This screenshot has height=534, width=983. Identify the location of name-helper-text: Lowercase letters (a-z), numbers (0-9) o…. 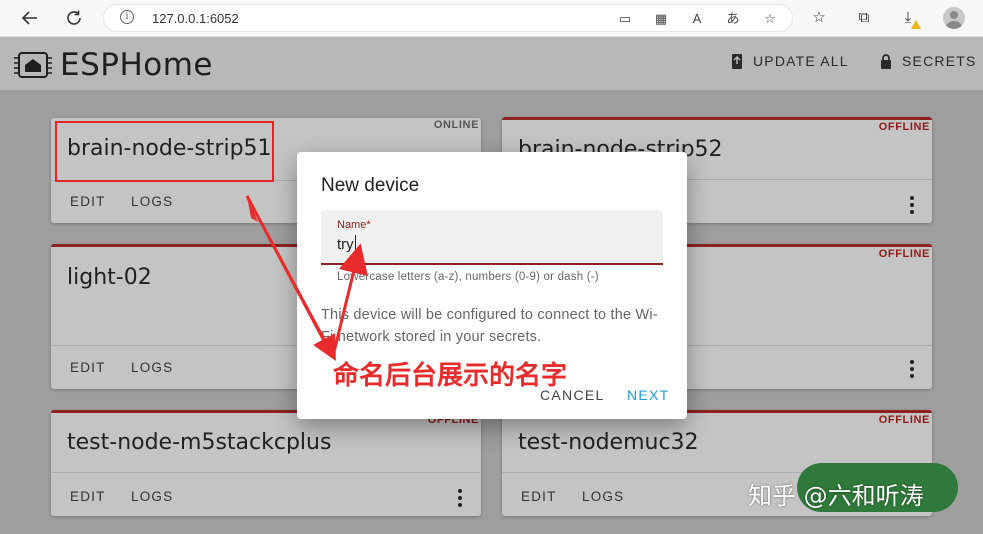
(468, 277).